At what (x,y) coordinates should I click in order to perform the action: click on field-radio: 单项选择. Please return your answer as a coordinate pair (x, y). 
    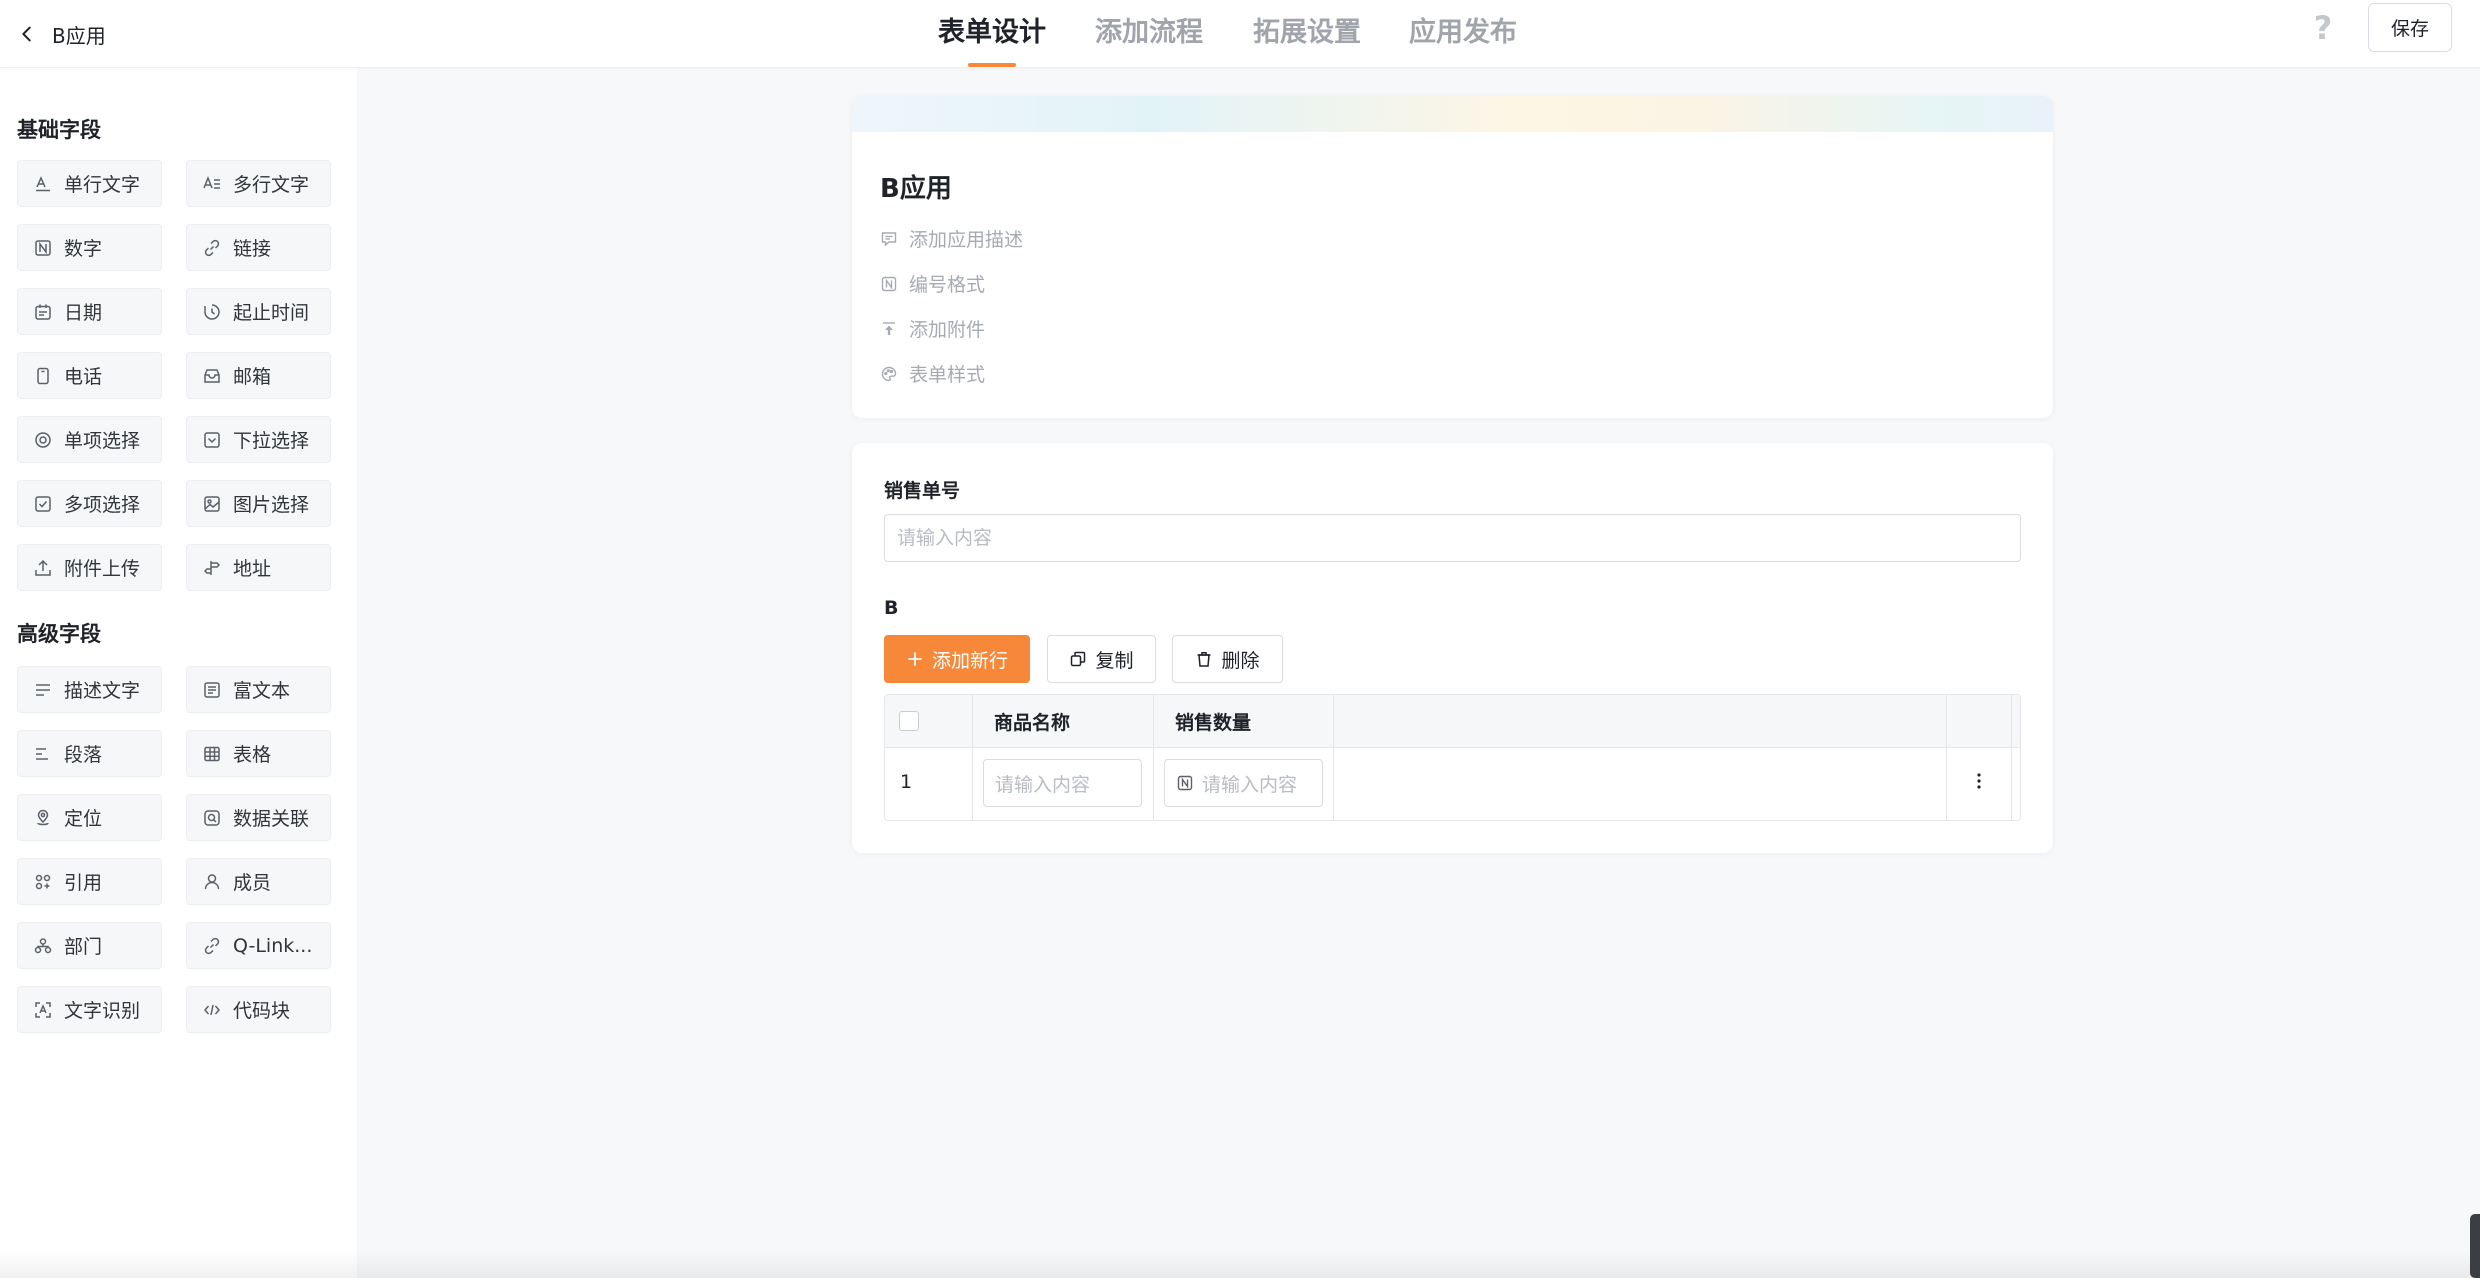
    Looking at the image, I should click on (89, 439).